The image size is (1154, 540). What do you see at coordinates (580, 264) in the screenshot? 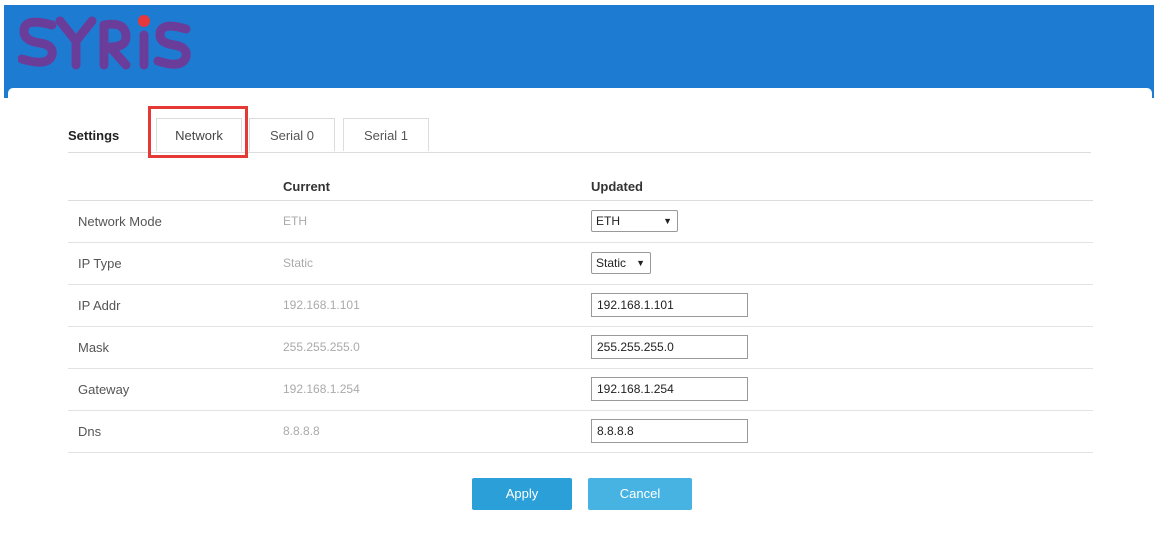
I see `table-row: IP Type Static Static ▼` at bounding box center [580, 264].